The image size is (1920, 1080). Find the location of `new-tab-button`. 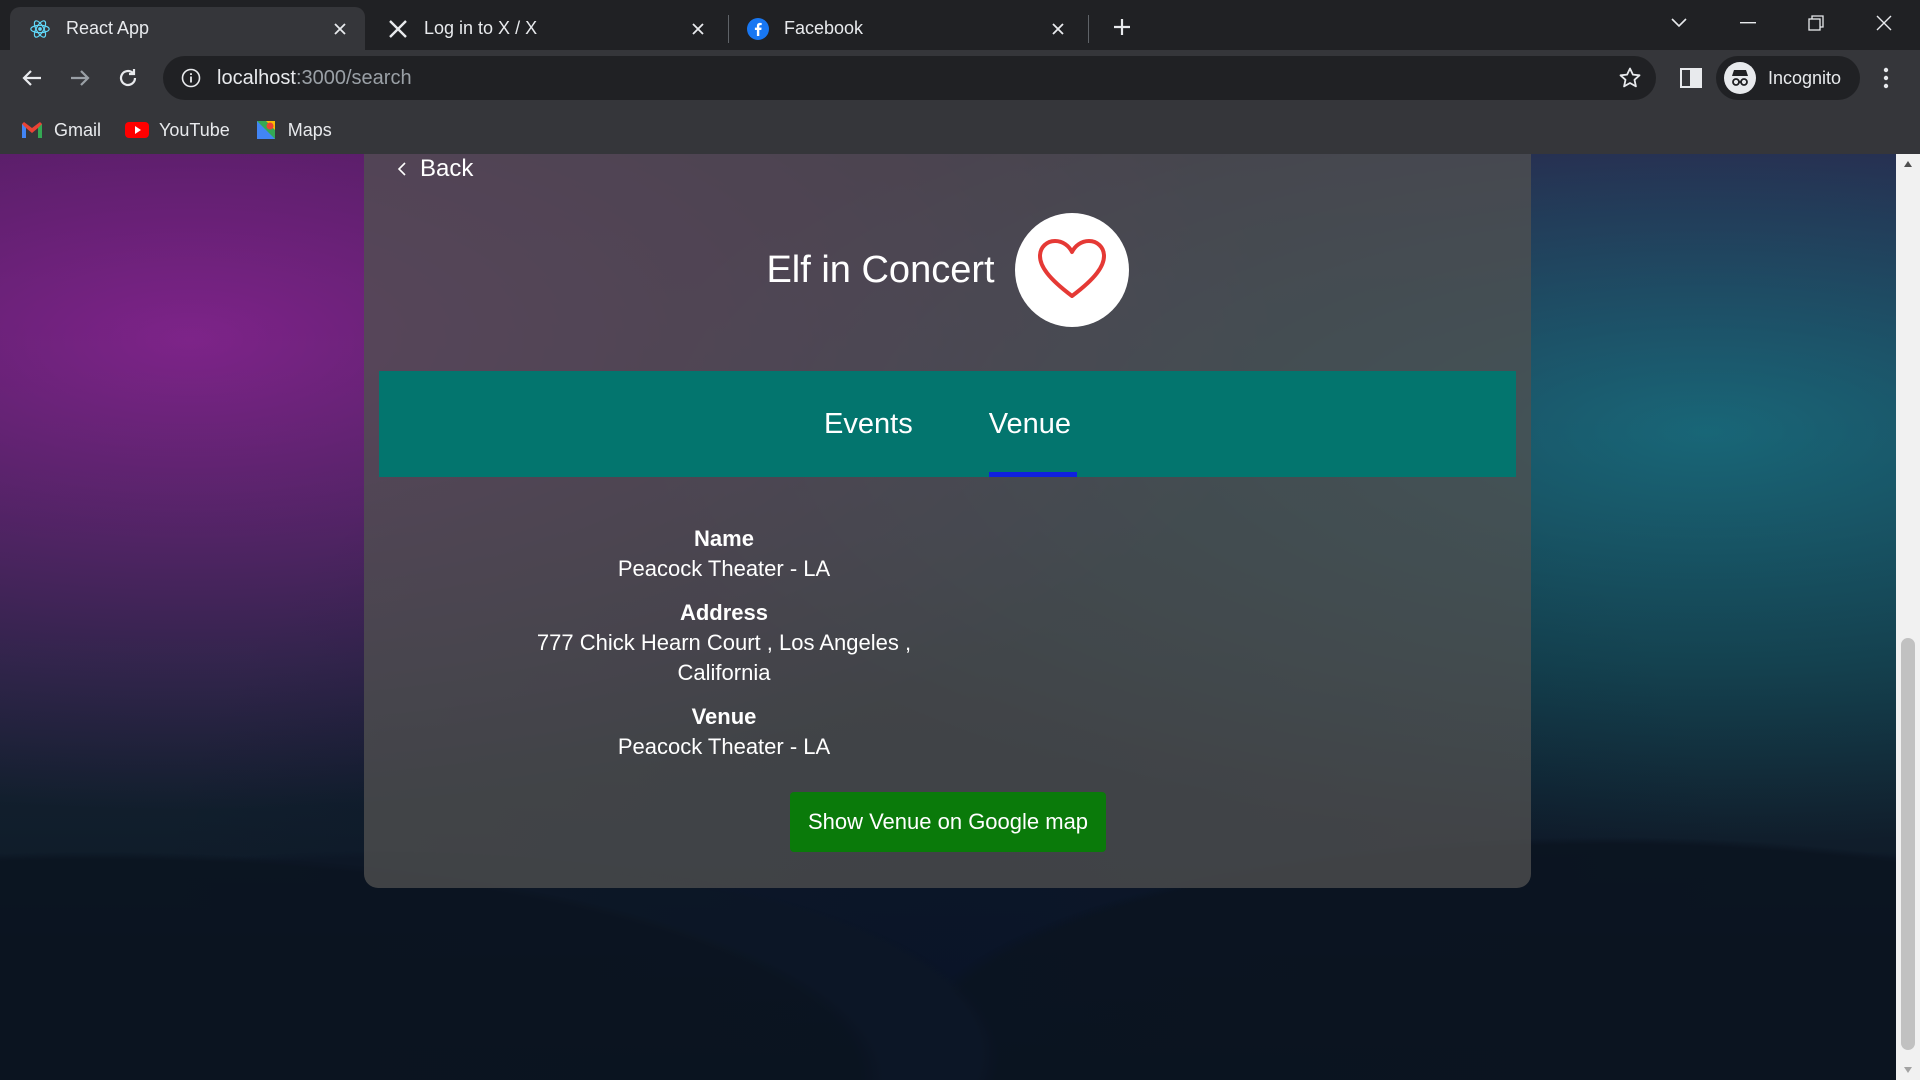

new-tab-button is located at coordinates (1122, 27).